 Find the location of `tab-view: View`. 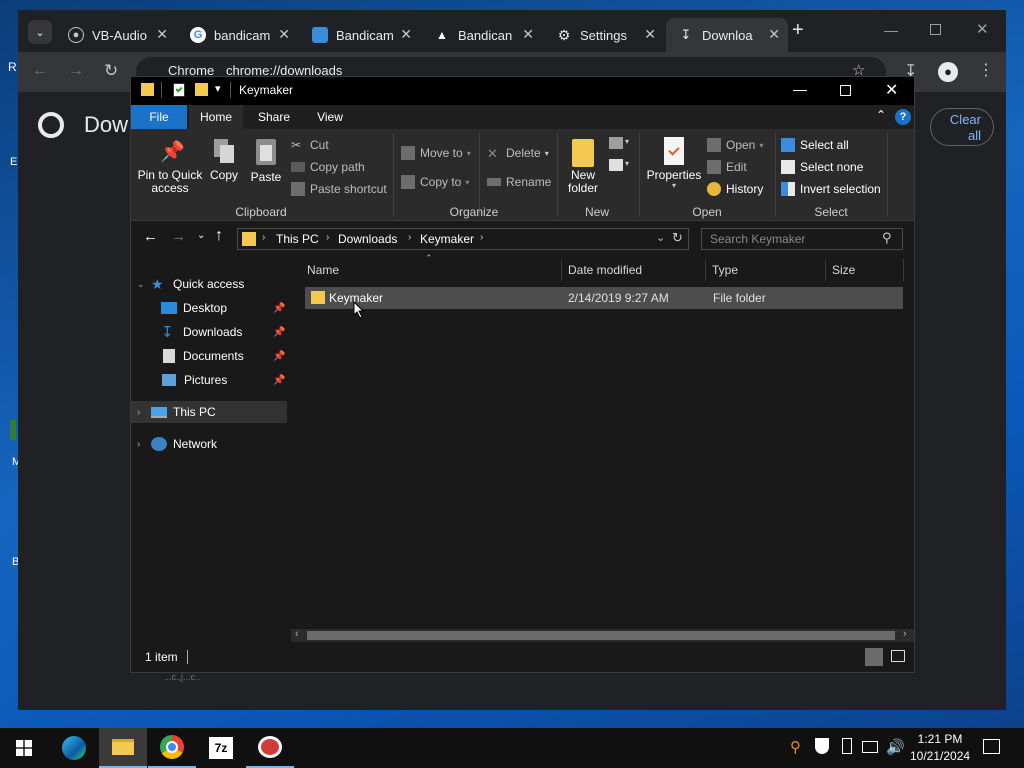

tab-view: View is located at coordinates (330, 117).